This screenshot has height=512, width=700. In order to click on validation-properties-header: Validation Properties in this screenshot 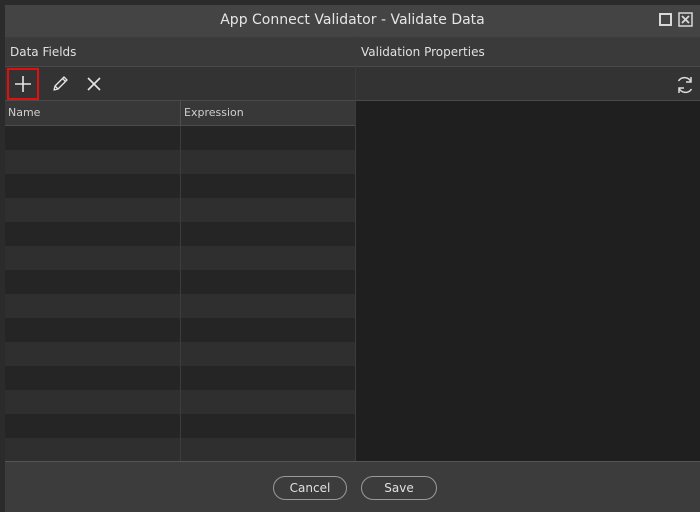, I will do `click(528, 52)`.